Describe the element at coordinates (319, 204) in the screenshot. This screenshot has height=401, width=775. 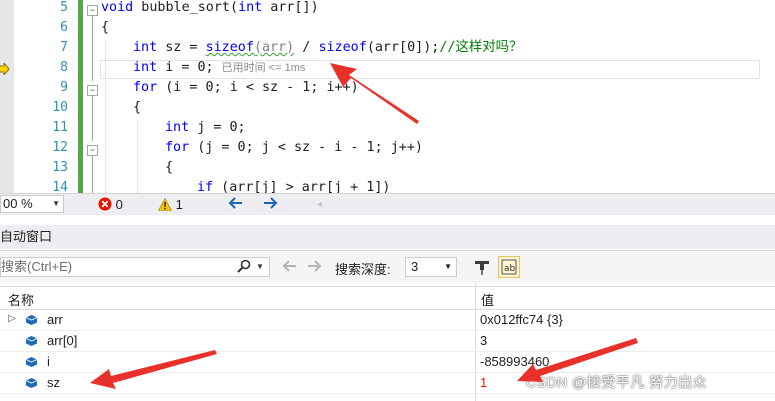
I see `more-options-button: ◂` at that location.